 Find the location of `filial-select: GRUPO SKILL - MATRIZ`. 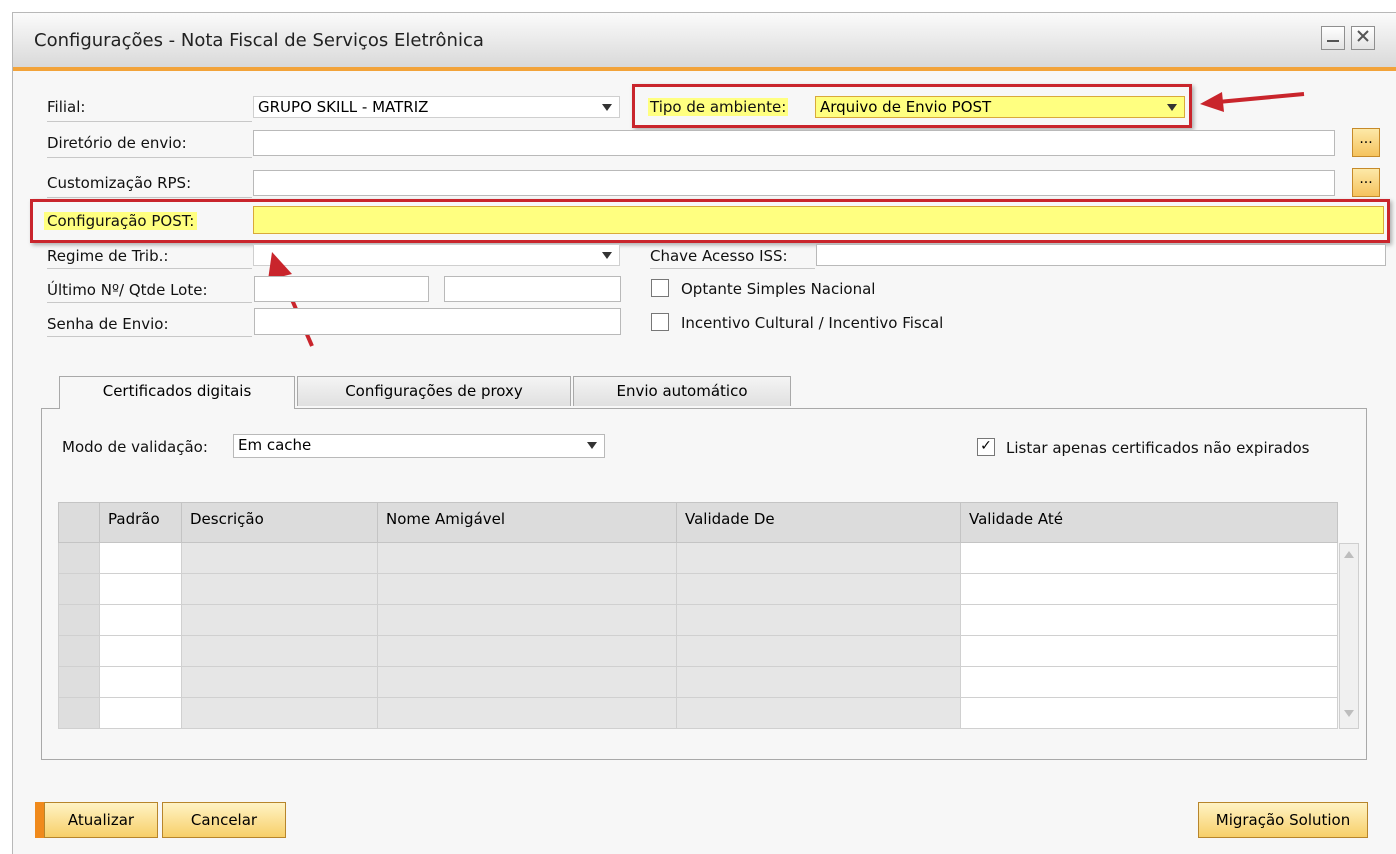

filial-select: GRUPO SKILL - MATRIZ is located at coordinates (436, 107).